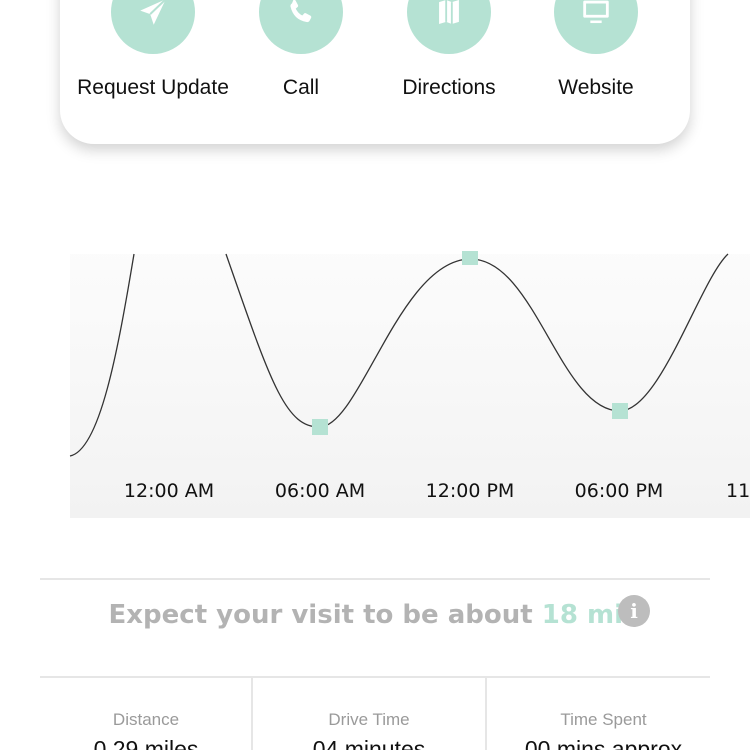 This screenshot has height=750, width=750. Describe the element at coordinates (449, 87) in the screenshot. I see `directions-label: Directions` at that location.